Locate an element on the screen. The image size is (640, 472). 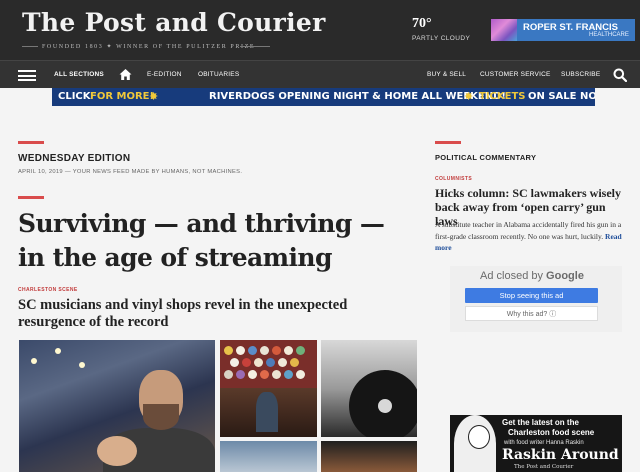
header-ad: ROPER ST. FRANCIS HEALTHCARE is located at coordinates (563, 30).